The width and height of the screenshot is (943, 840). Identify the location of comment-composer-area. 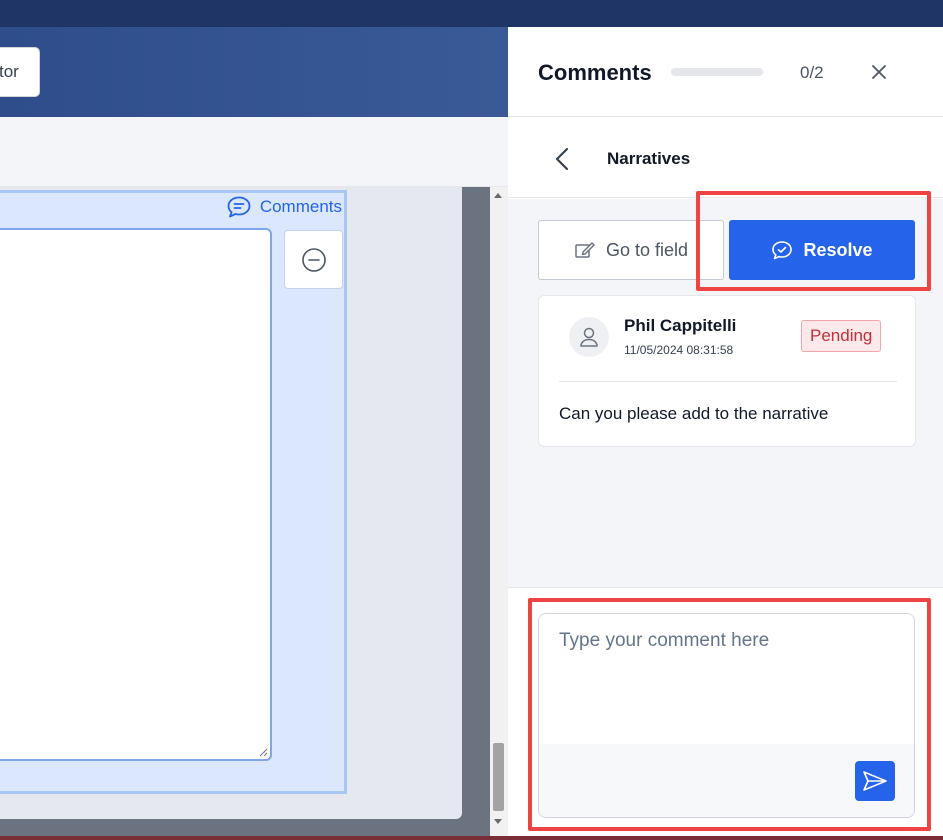
(725, 713).